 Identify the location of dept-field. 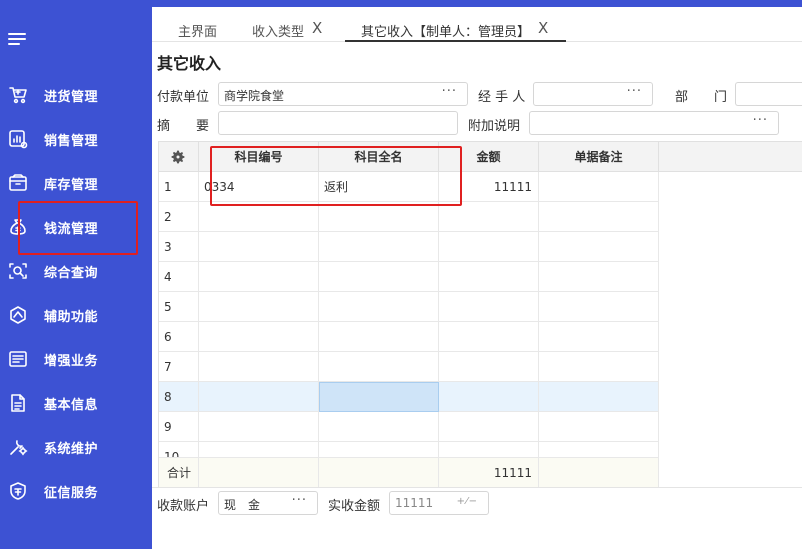
(768, 94).